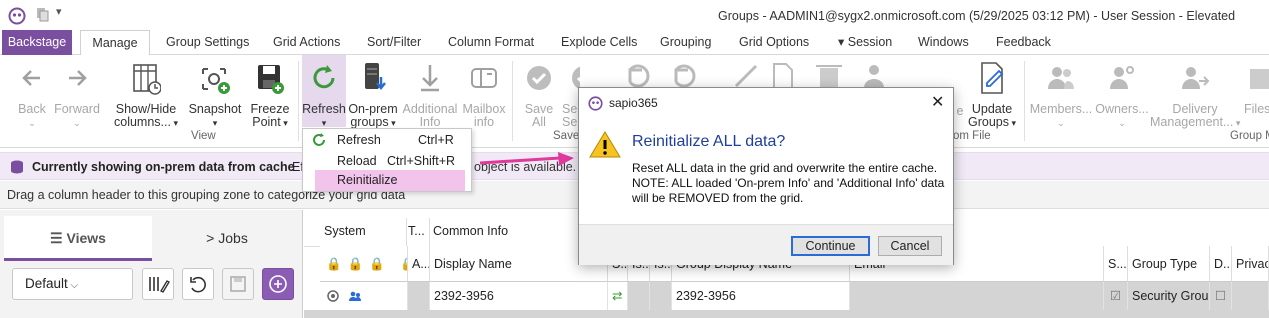  Describe the element at coordinates (988, 122) in the screenshot. I see `update-label-2: Groups` at that location.